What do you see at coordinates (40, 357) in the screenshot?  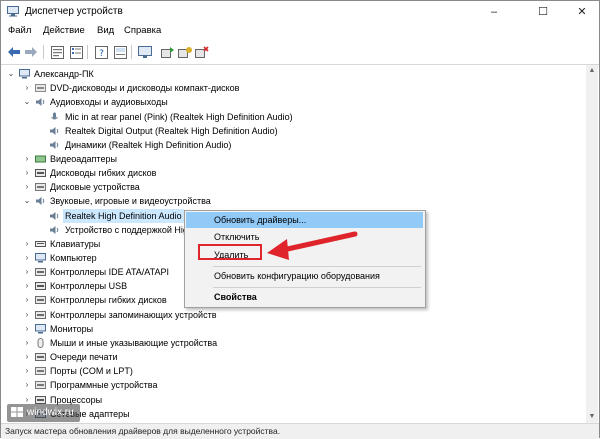 I see `printer-icon` at bounding box center [40, 357].